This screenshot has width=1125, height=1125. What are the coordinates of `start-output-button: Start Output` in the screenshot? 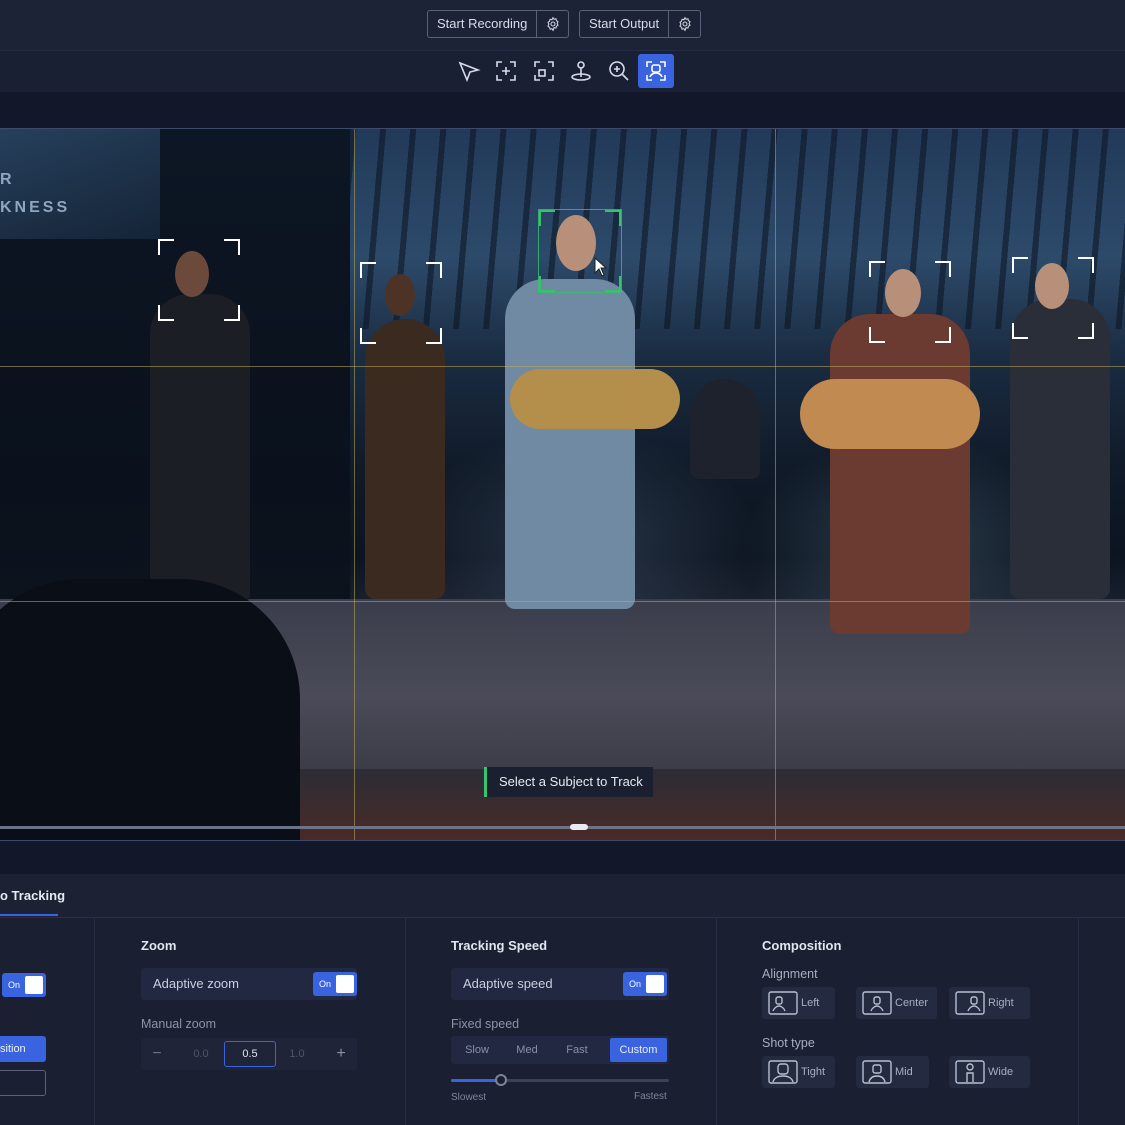 It's located at (624, 24).